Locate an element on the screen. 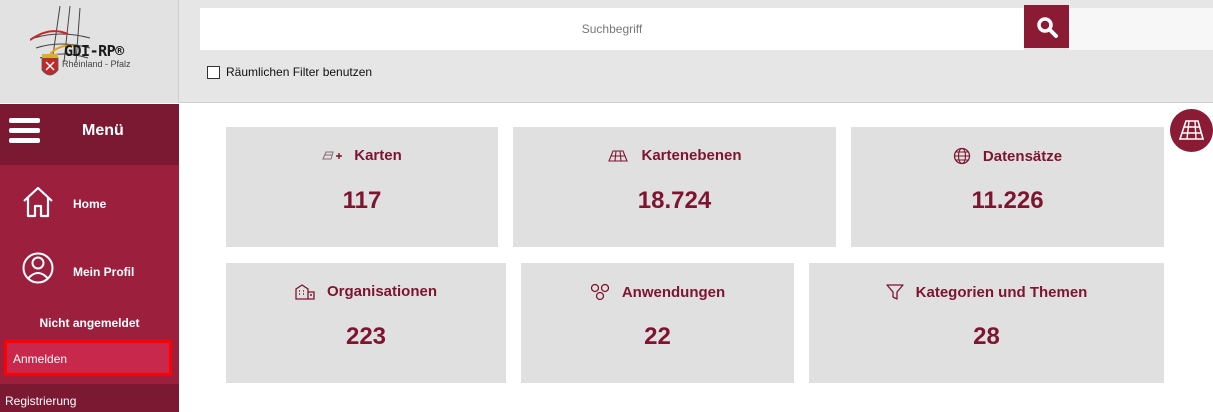  tile-kartenebenen-title: Kartenebenen is located at coordinates (691, 155).